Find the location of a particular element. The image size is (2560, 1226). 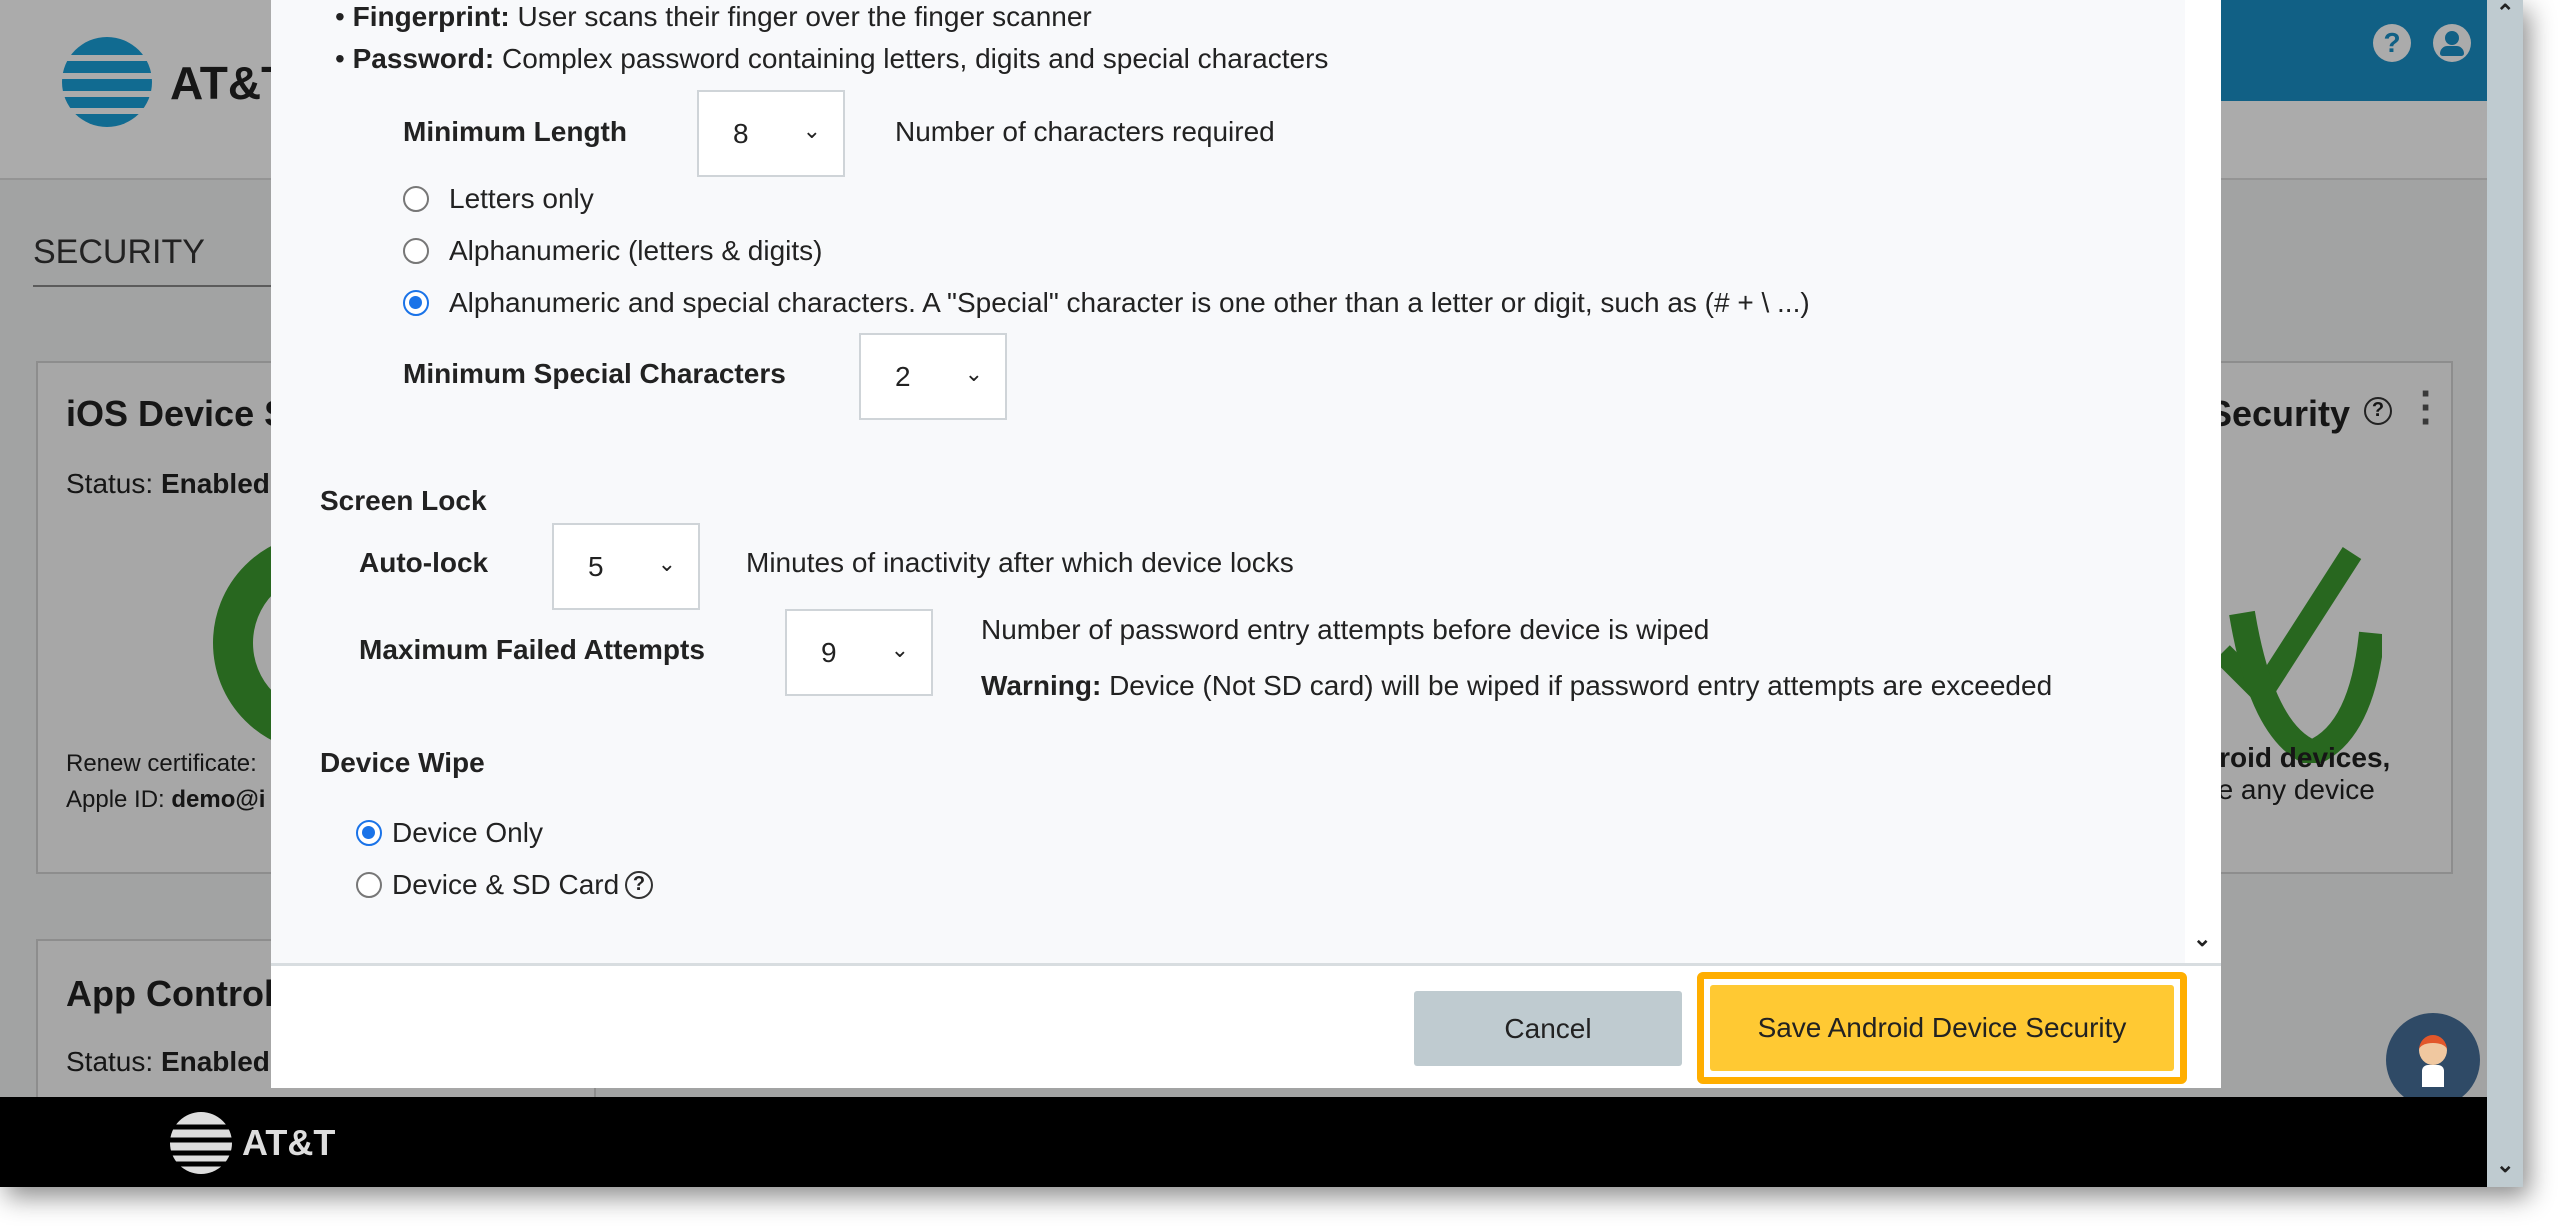

radio-alphanumeric is located at coordinates (416, 251).